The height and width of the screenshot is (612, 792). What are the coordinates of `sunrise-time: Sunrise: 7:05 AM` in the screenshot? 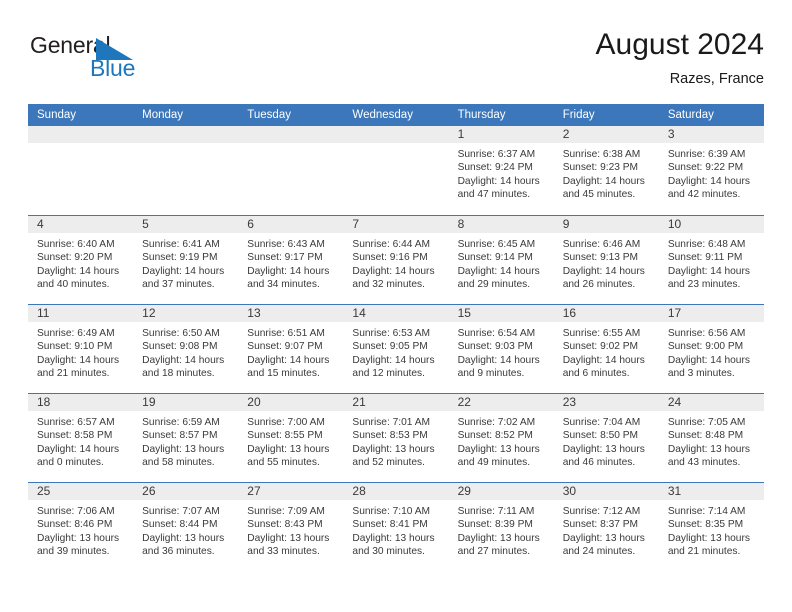 It's located at (706, 422).